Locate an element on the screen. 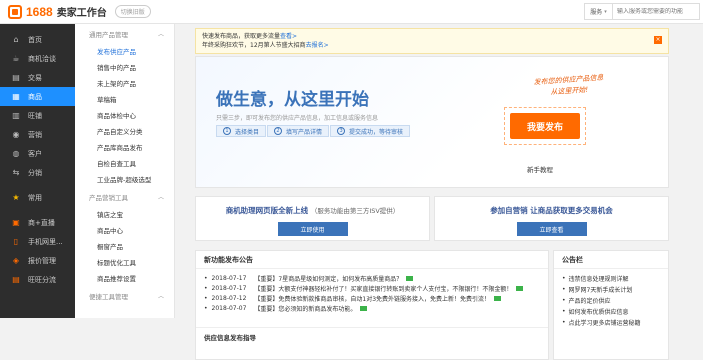 Image resolution: width=703 pixels, height=360 pixels. notice-line-2: 年终采购狂欢节，12月第人节盛大招商去报名> is located at coordinates (265, 45).